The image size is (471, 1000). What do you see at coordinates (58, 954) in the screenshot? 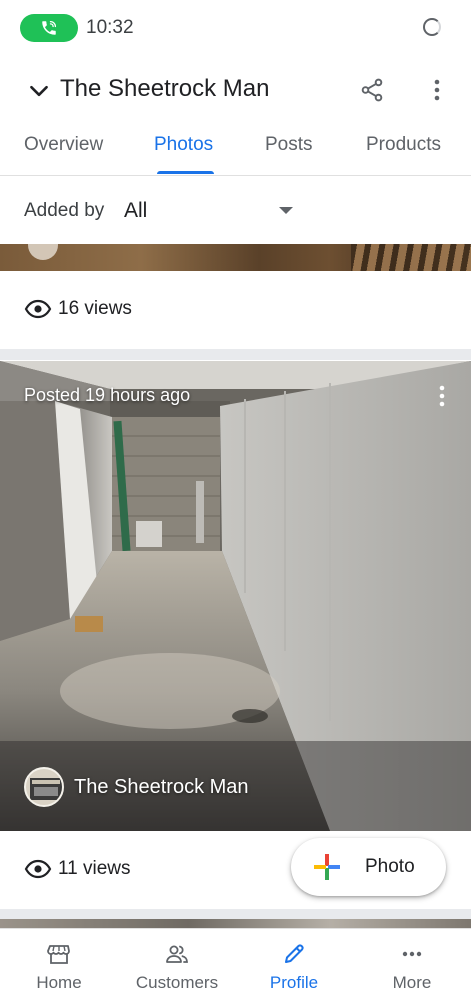
I see `storefront-icon` at bounding box center [58, 954].